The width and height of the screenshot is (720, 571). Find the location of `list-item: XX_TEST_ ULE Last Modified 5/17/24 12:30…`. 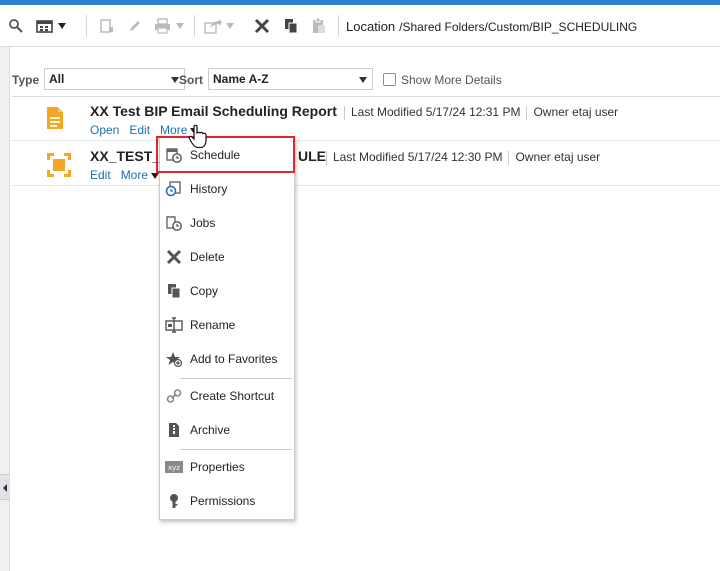

list-item: XX_TEST_ ULE Last Modified 5/17/24 12:30… is located at coordinates (366, 164).